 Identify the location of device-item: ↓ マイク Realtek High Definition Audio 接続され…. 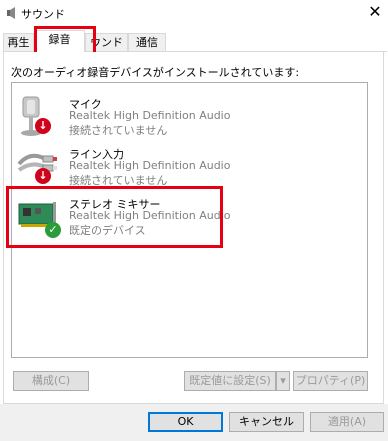
(165, 121).